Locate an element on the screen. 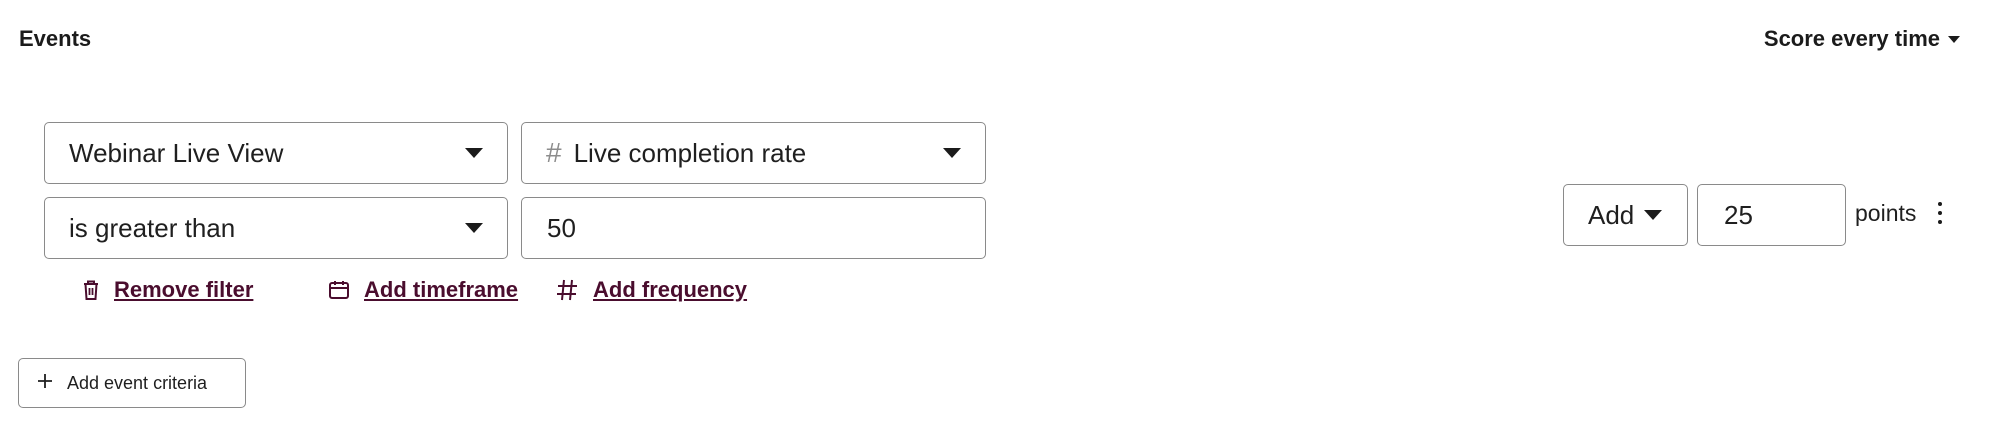 This screenshot has width=2000, height=426. hash-icon: # is located at coordinates (554, 152).